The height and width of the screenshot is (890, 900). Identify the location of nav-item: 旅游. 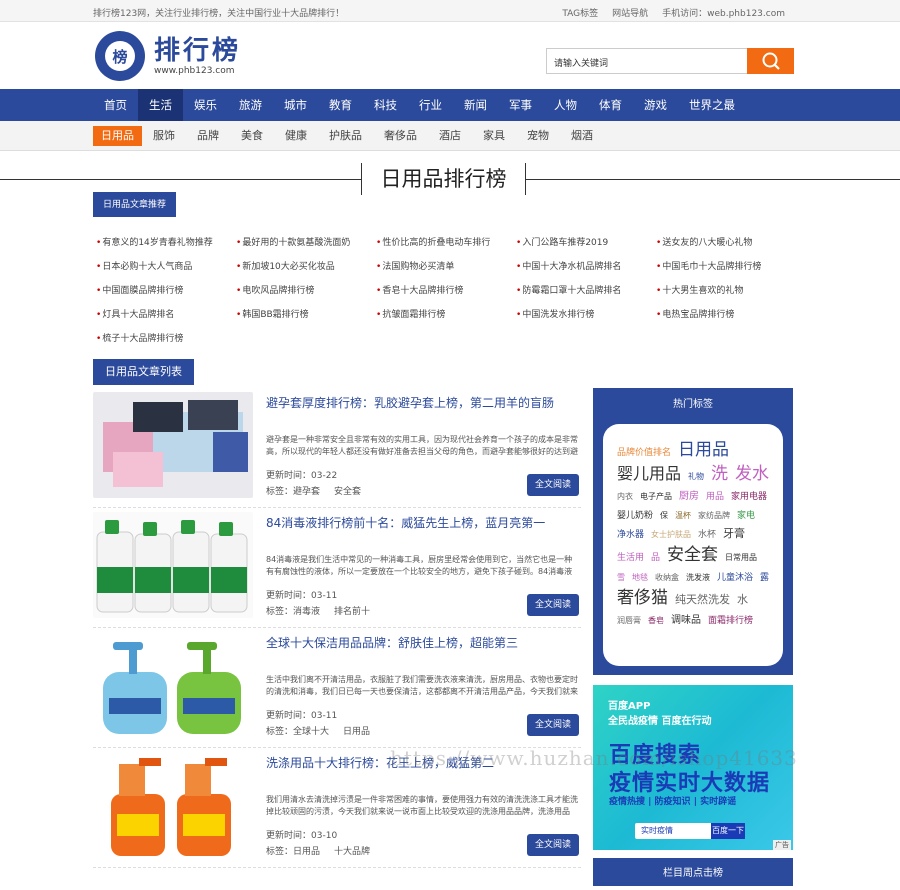
(250, 105).